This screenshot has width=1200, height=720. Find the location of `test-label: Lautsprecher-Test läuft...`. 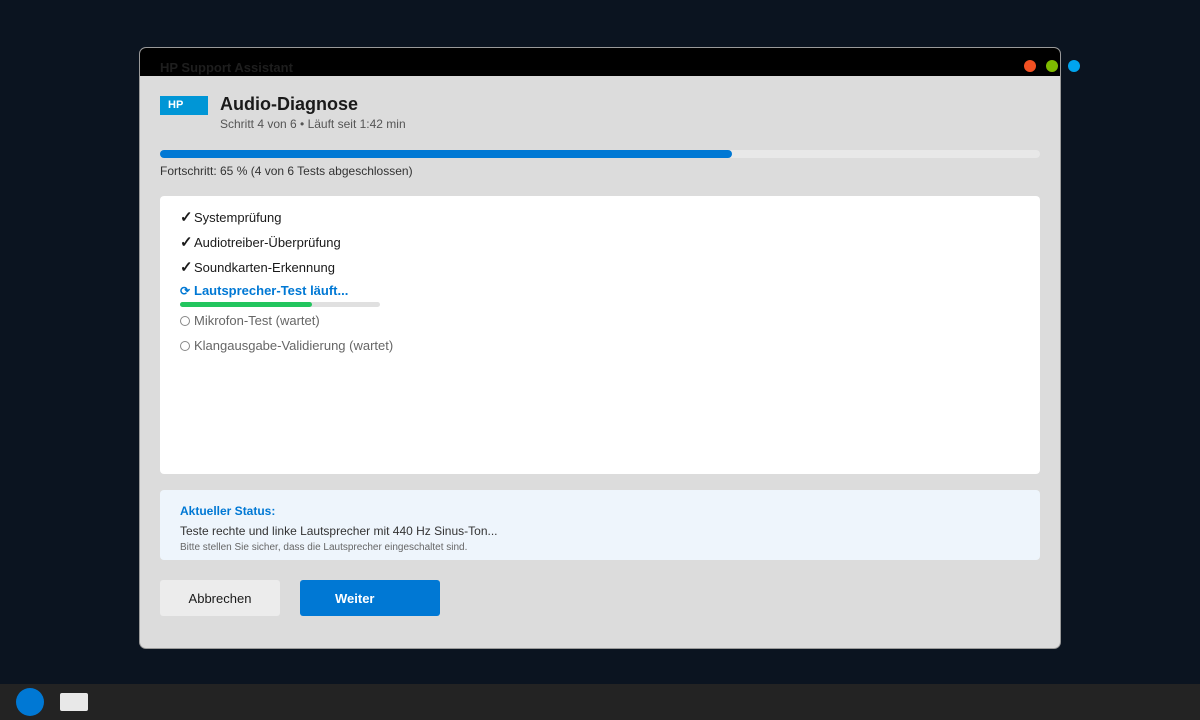

test-label: Lautsprecher-Test läuft... is located at coordinates (271, 290).